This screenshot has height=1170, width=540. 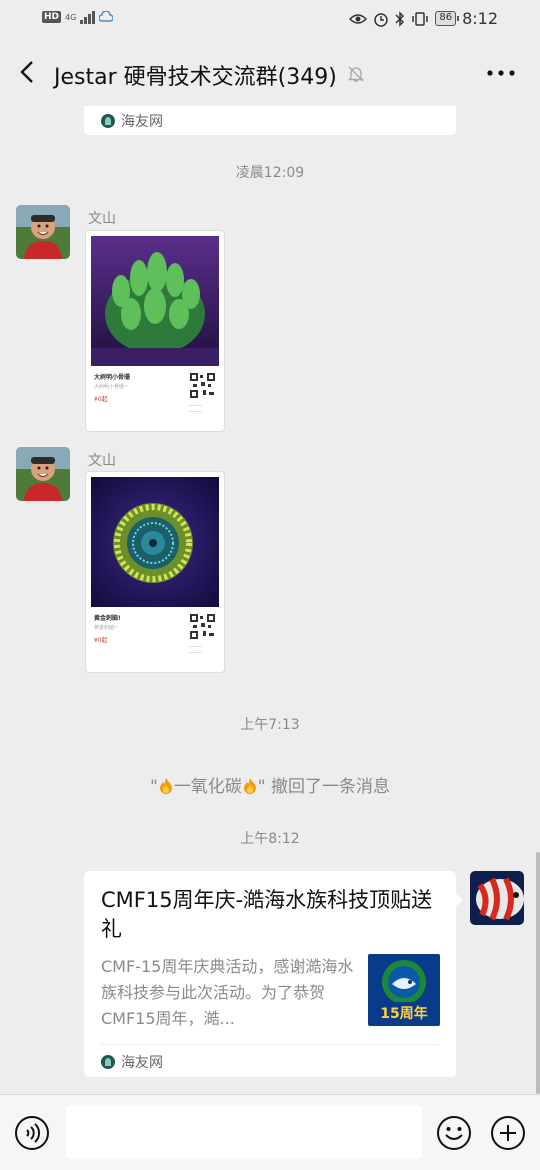 I want to click on input-bar, so click(x=270, y=1132).